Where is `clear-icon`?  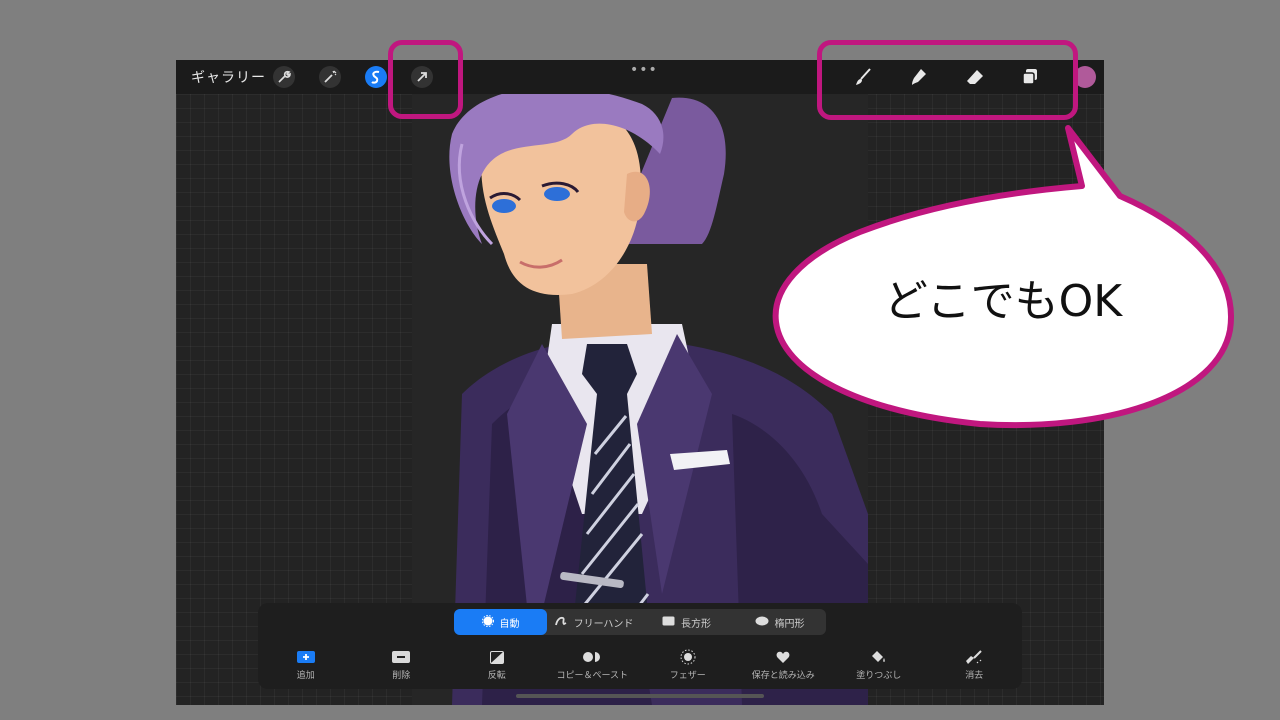 clear-icon is located at coordinates (974, 657).